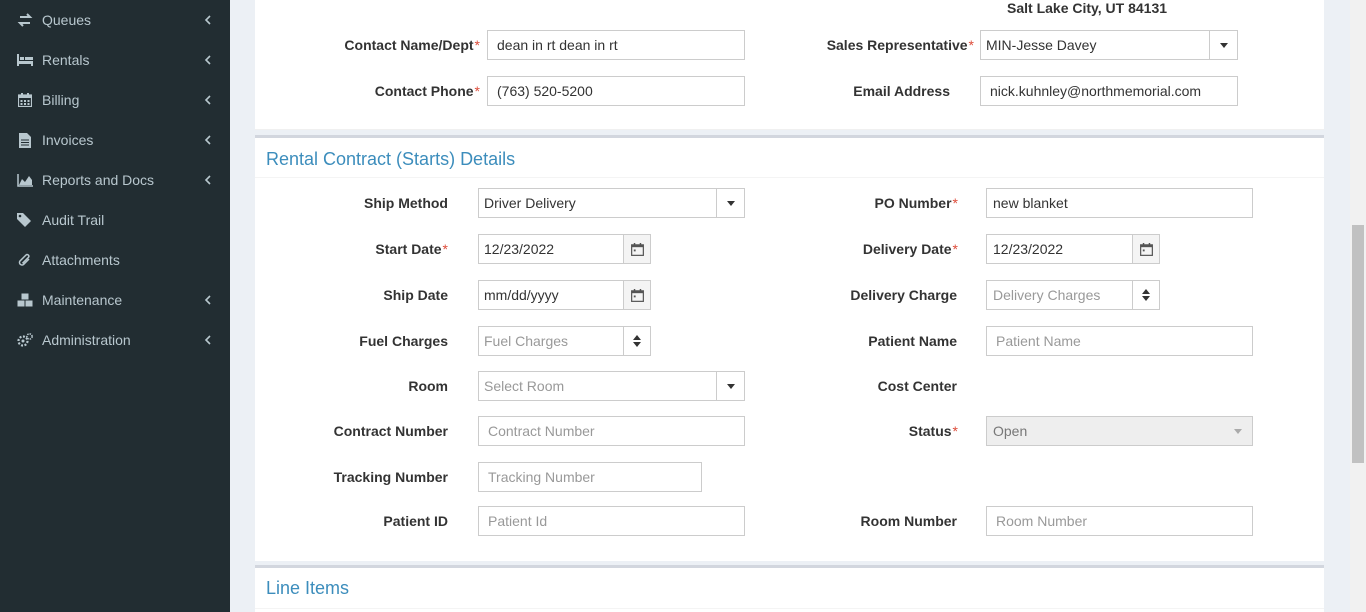 This screenshot has width=1366, height=612. I want to click on fuel-charges-label: Fuel Charges, so click(403, 341).